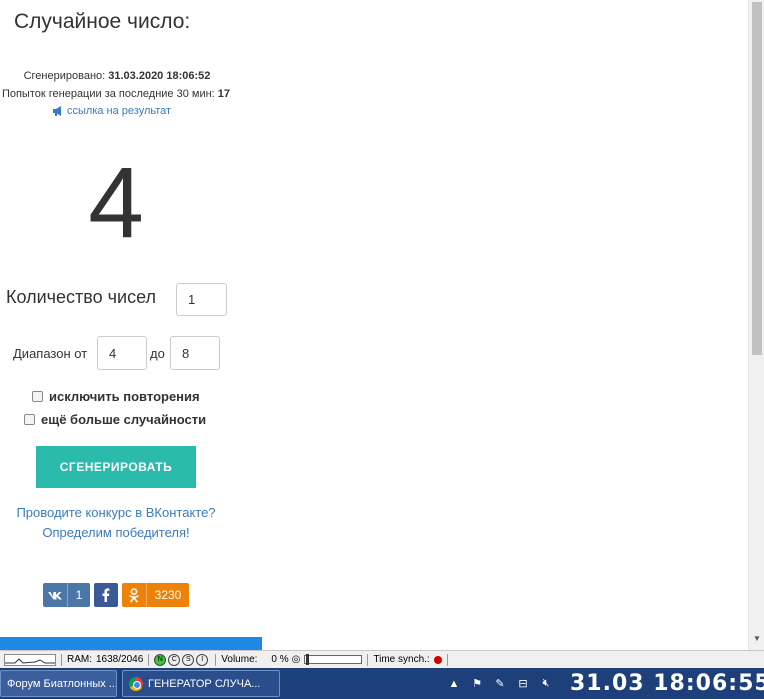 The image size is (764, 699). Describe the element at coordinates (477, 684) in the screenshot. I see `flag-icon: ⚑` at that location.